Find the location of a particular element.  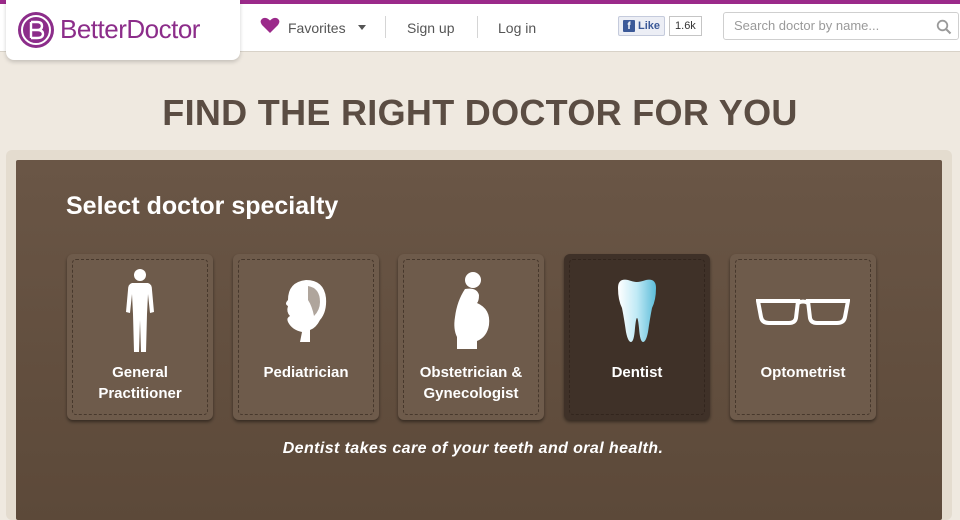

specialty-label: Optometrist is located at coordinates (803, 372).